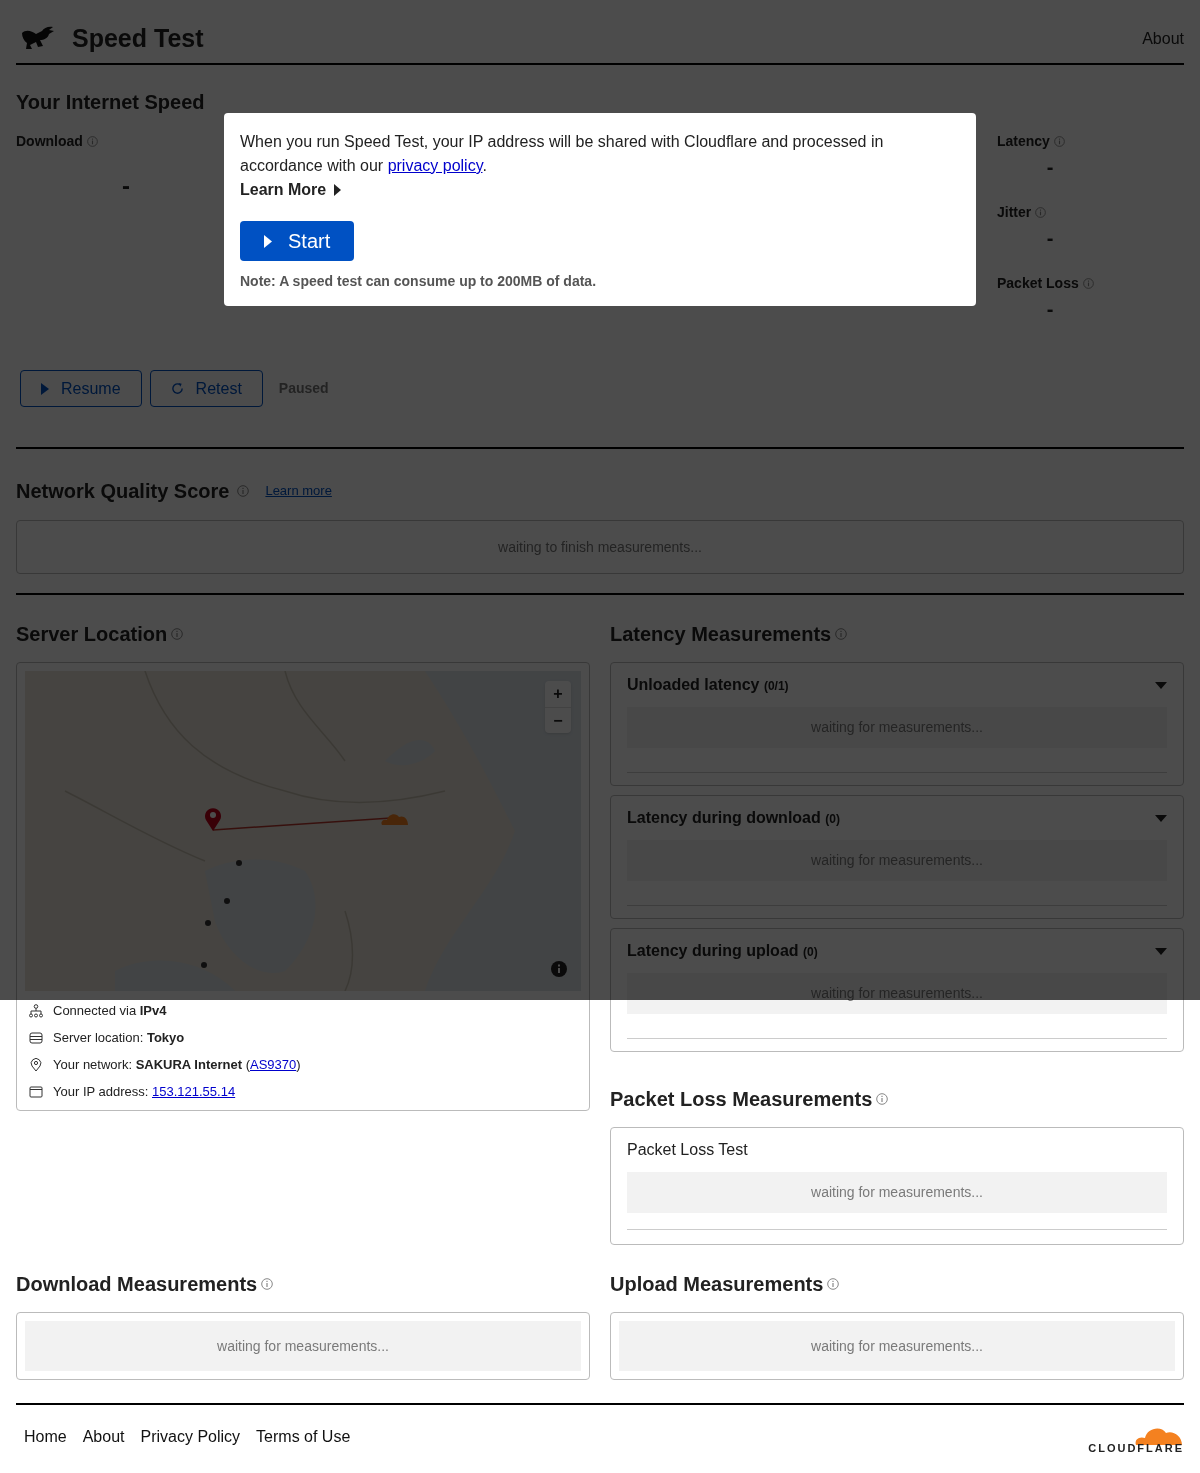 This screenshot has height=1473, width=1200. Describe the element at coordinates (36, 1037) in the screenshot. I see `server-icon` at that location.